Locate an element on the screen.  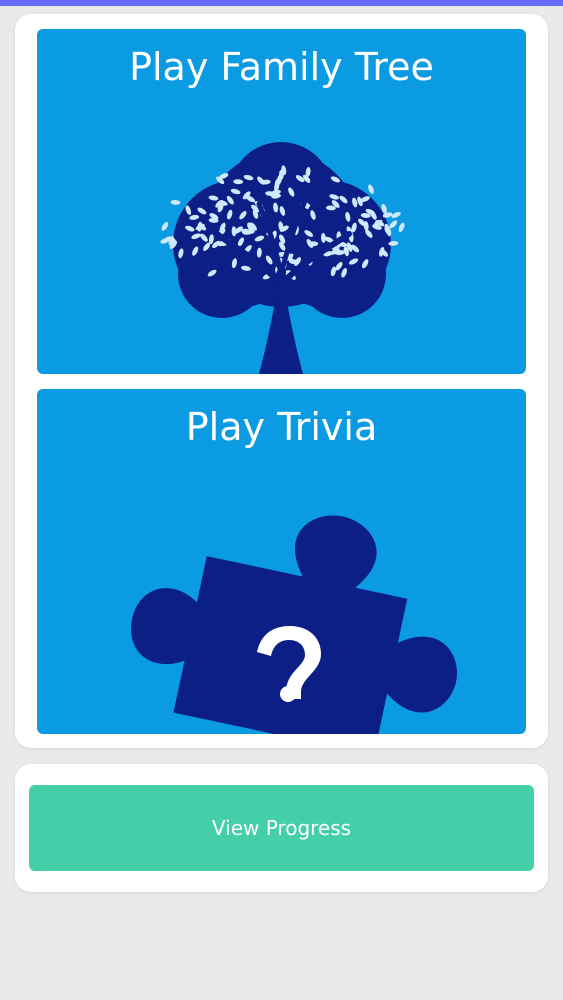
top-accent-bar is located at coordinates (281, 3).